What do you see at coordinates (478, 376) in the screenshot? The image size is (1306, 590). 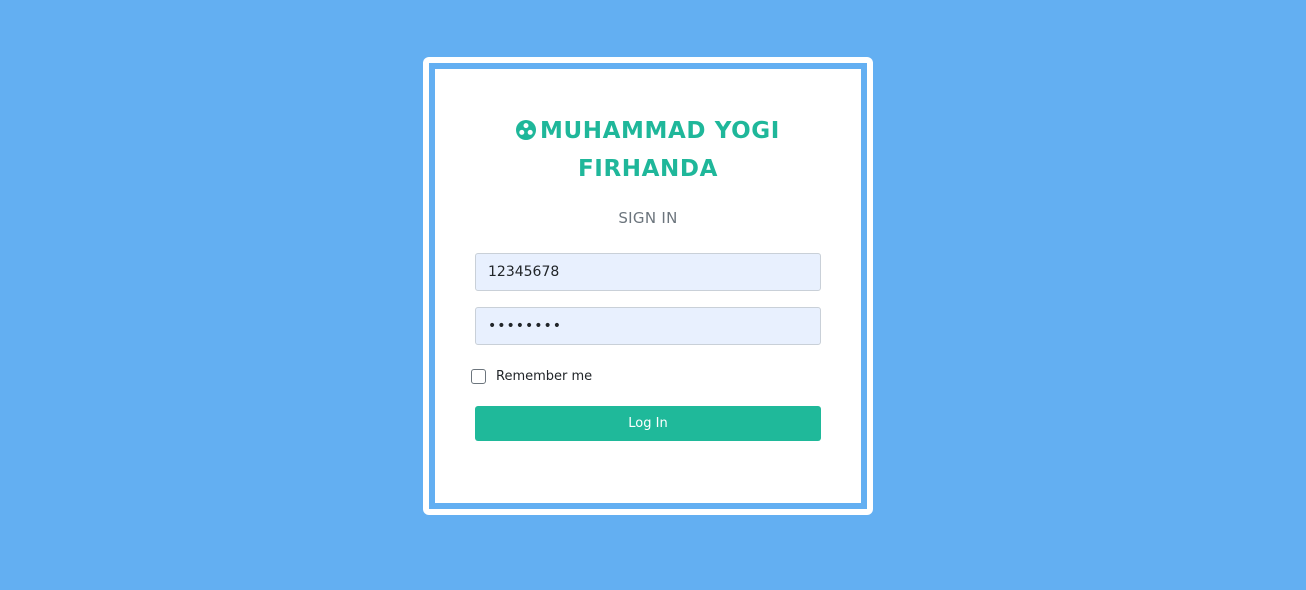 I see `checkbox-box` at bounding box center [478, 376].